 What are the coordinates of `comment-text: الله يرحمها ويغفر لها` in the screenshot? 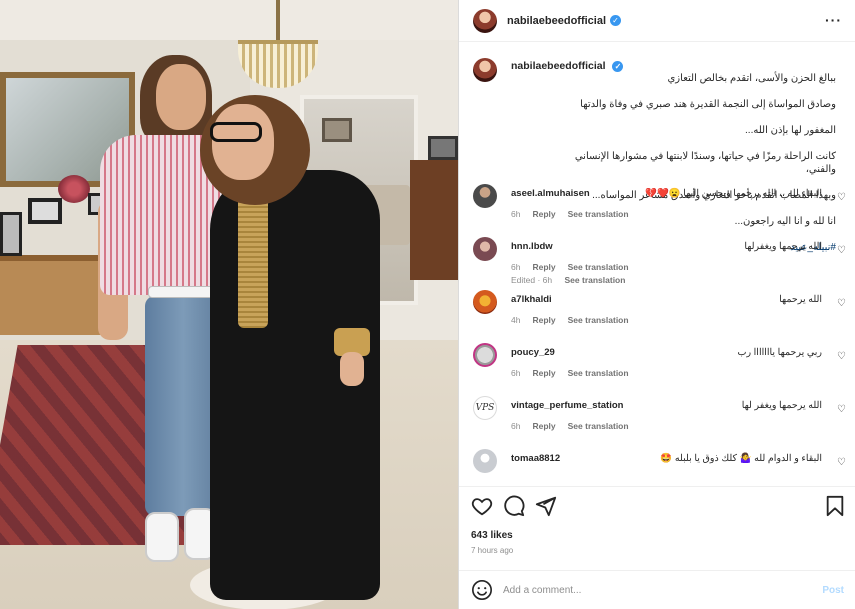 It's located at (781, 405).